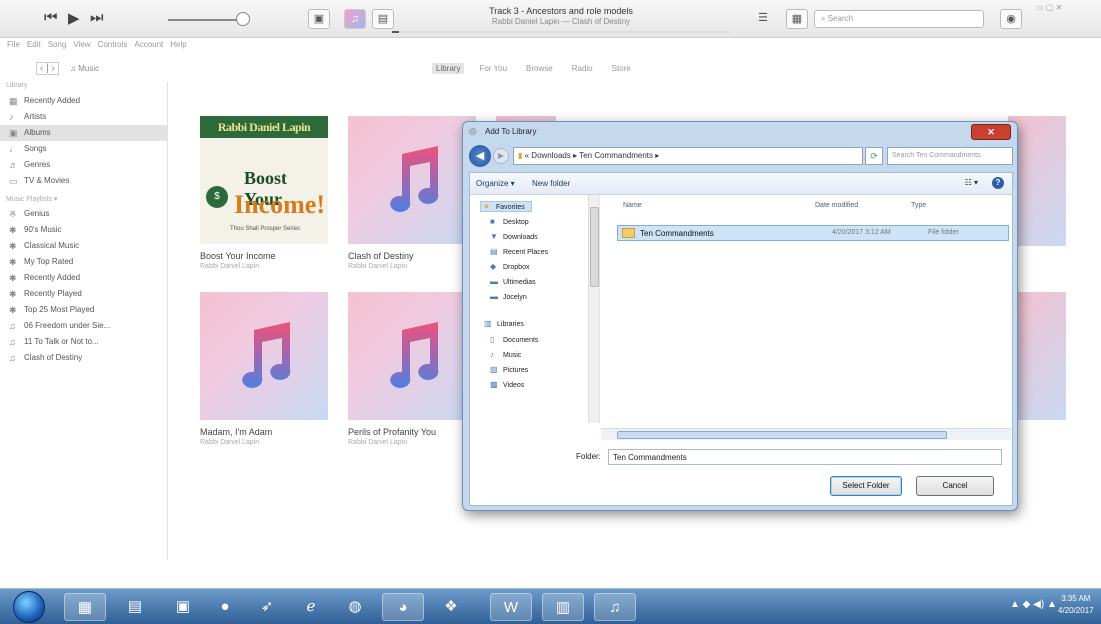 The width and height of the screenshot is (1101, 624). I want to click on tool-app-icon: ➶, so click(267, 607).